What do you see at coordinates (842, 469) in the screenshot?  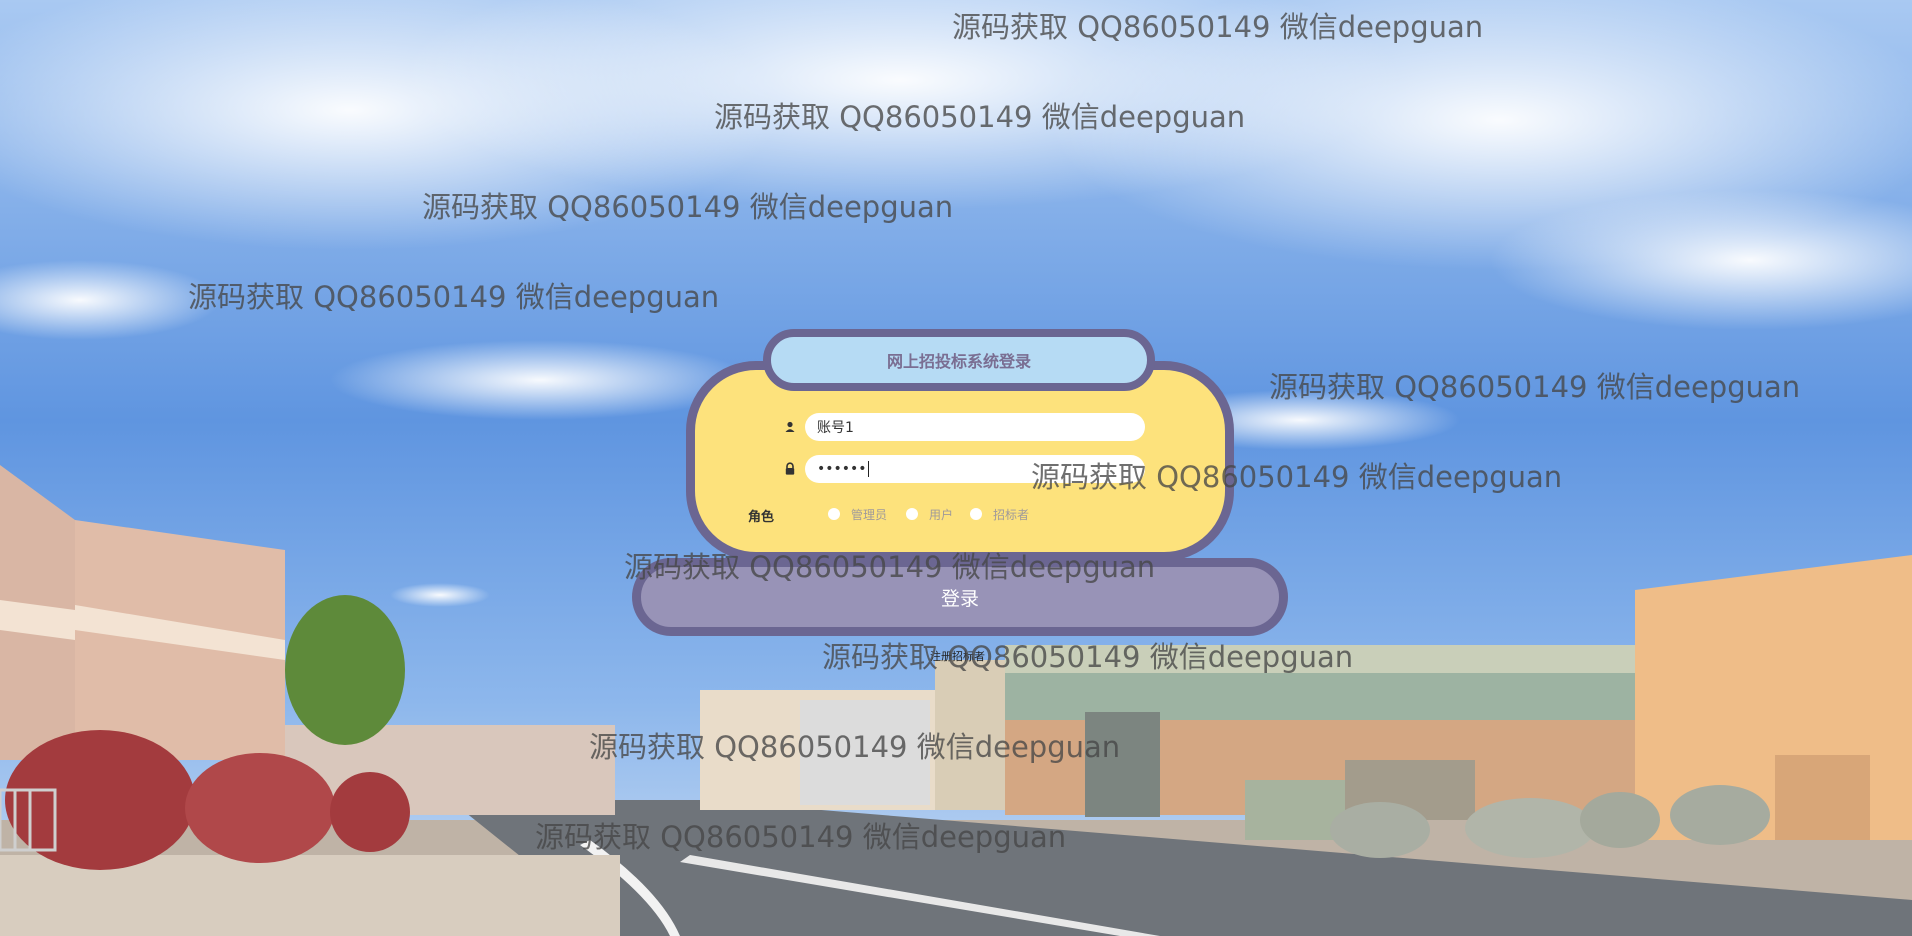 I see `password-value: ••••••` at bounding box center [842, 469].